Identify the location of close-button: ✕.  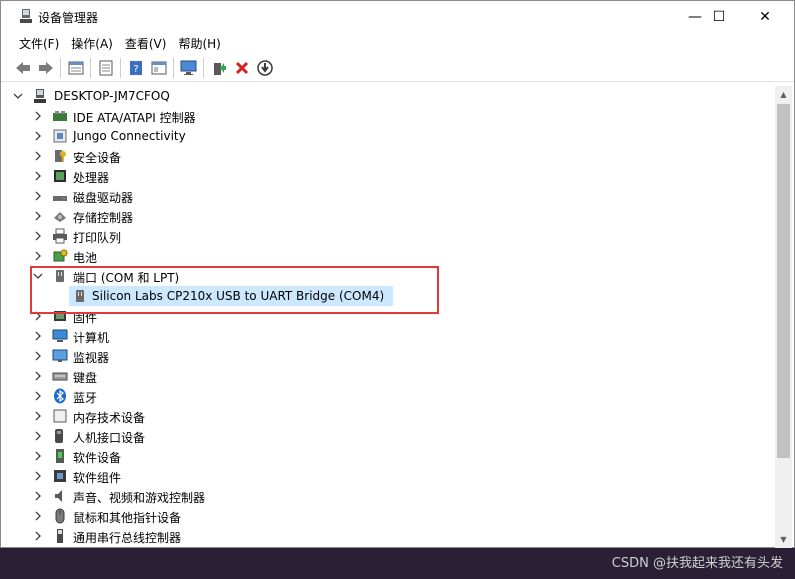
(765, 16).